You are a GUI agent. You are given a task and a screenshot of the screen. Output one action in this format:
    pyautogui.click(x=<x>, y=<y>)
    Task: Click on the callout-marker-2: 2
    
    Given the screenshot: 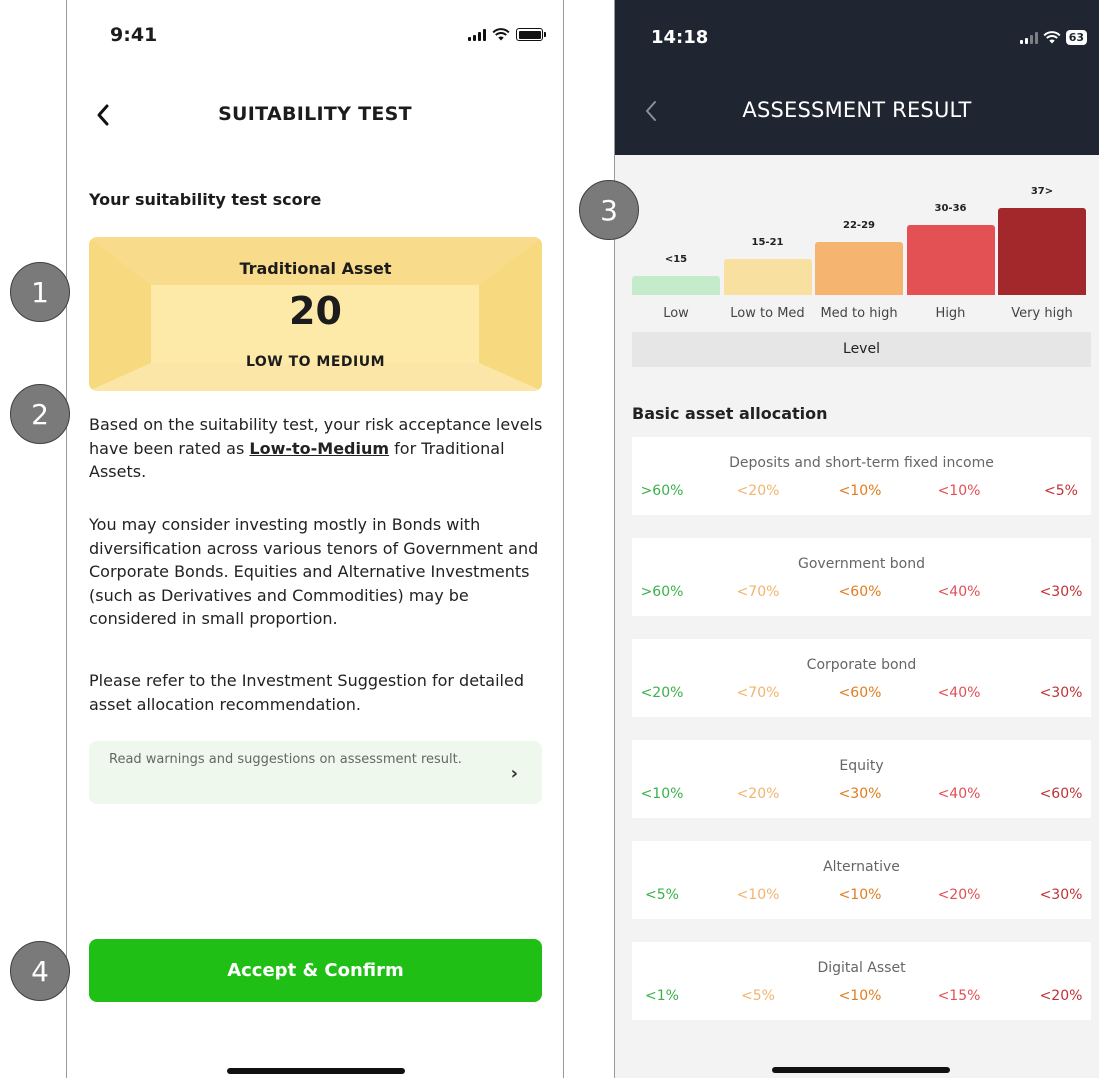 What is the action you would take?
    pyautogui.click(x=40, y=414)
    